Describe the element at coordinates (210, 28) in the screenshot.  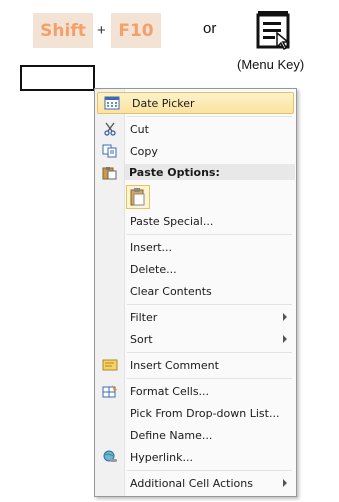
I see `or-text: or` at that location.